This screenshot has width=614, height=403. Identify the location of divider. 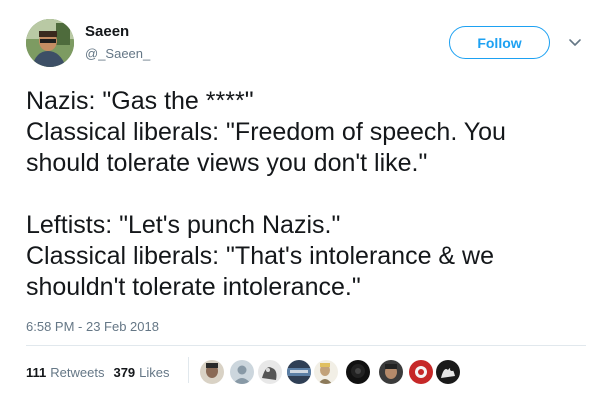
(306, 345).